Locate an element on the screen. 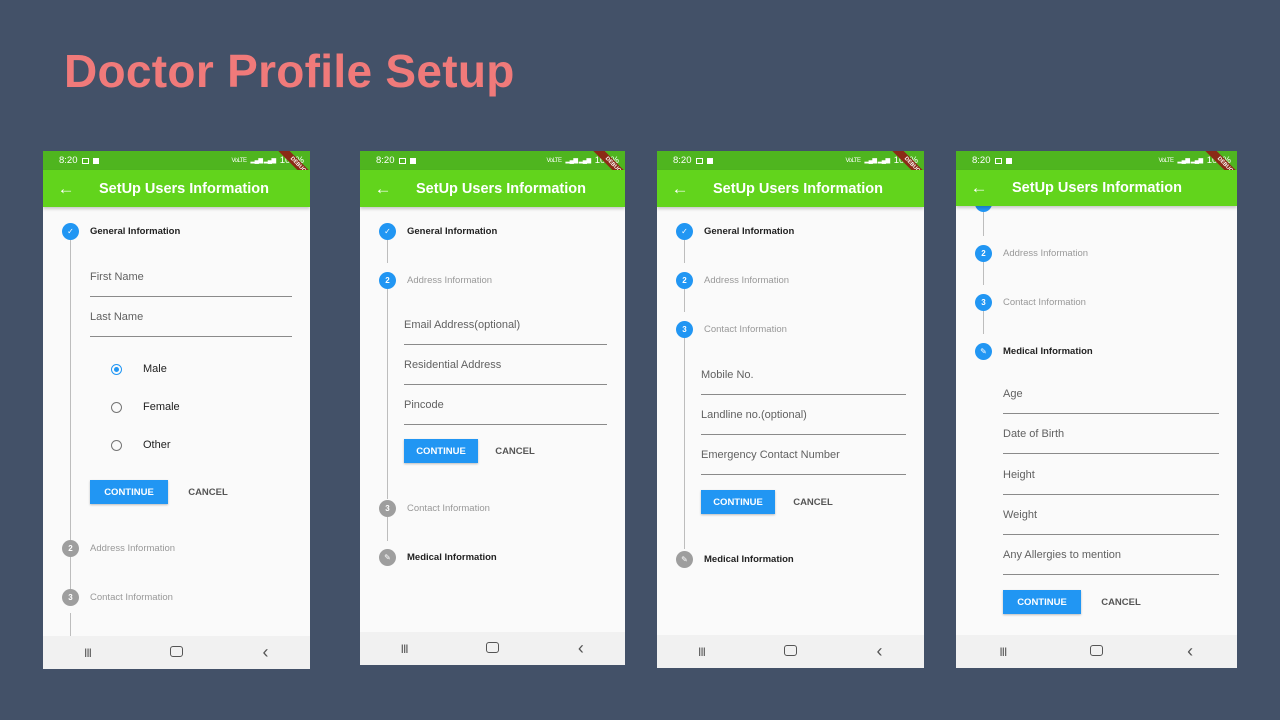 Image resolution: width=1280 pixels, height=720 pixels. mobile-number-field: Mobile No. is located at coordinates (803, 375).